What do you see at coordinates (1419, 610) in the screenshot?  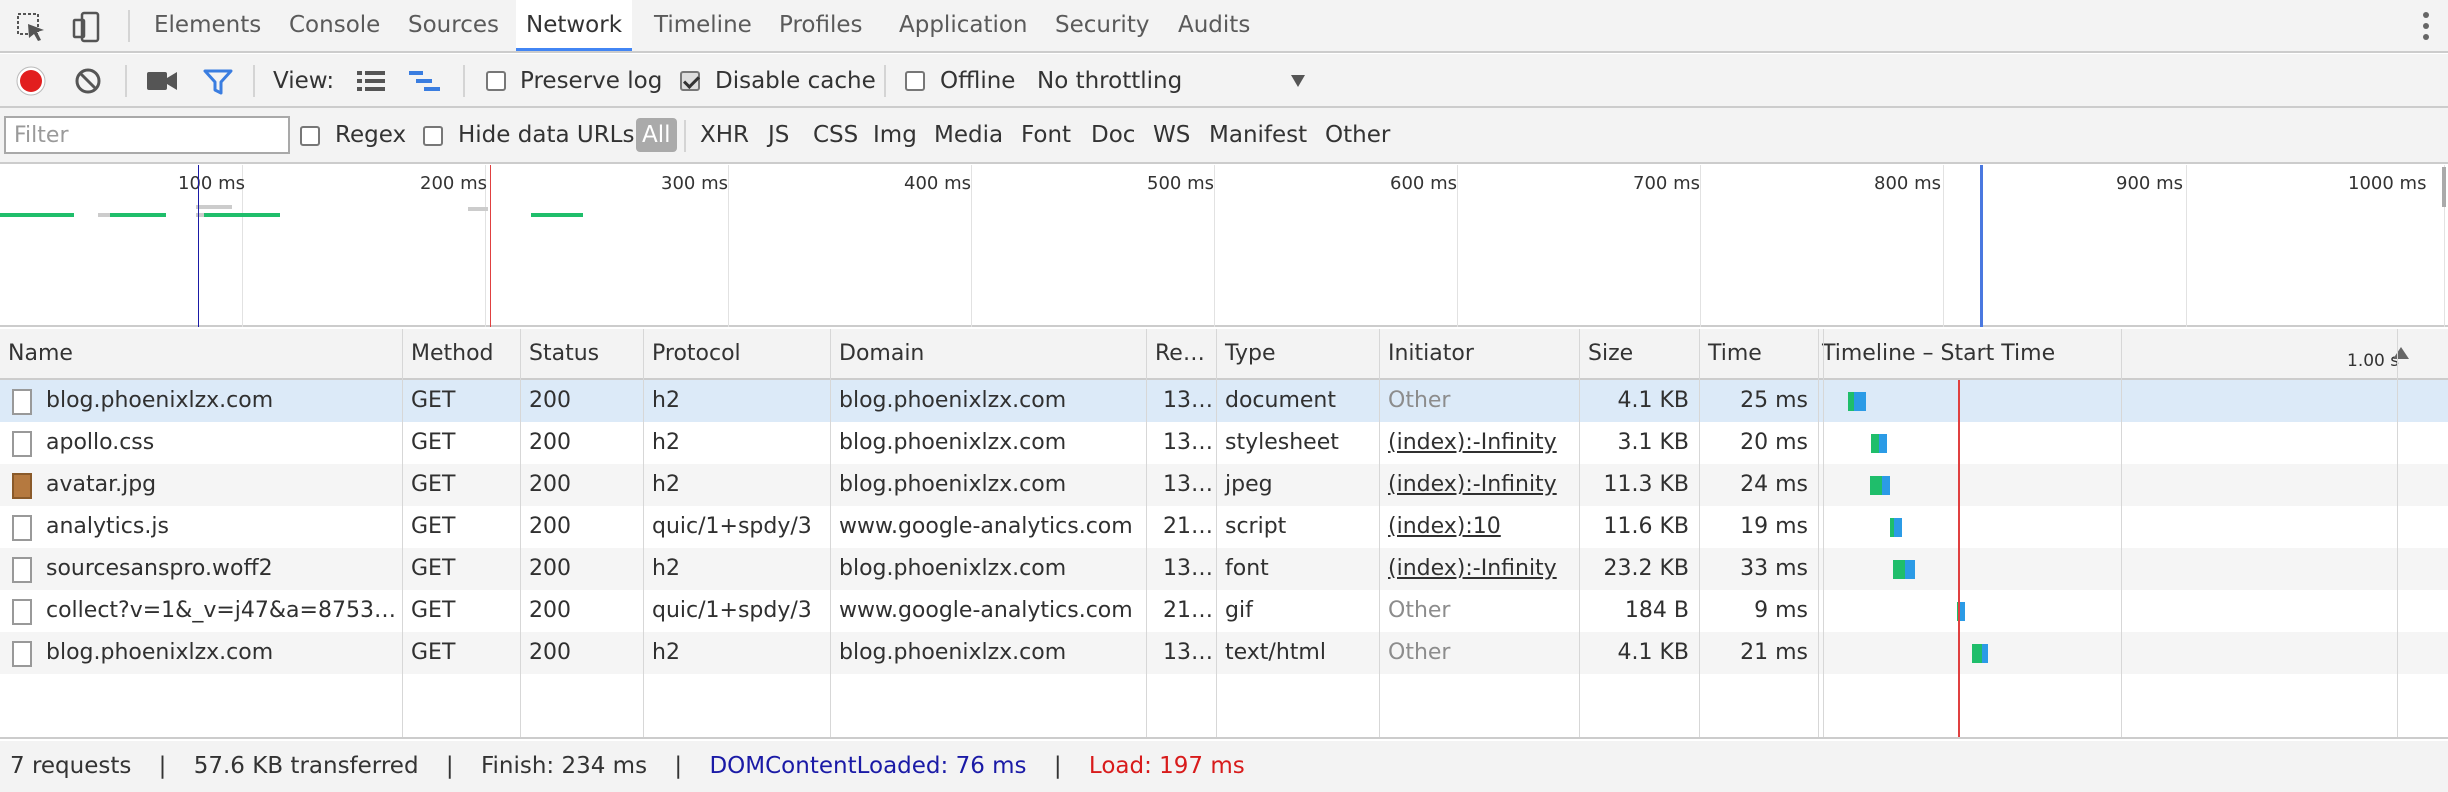 I see `request-initiator: Other` at bounding box center [1419, 610].